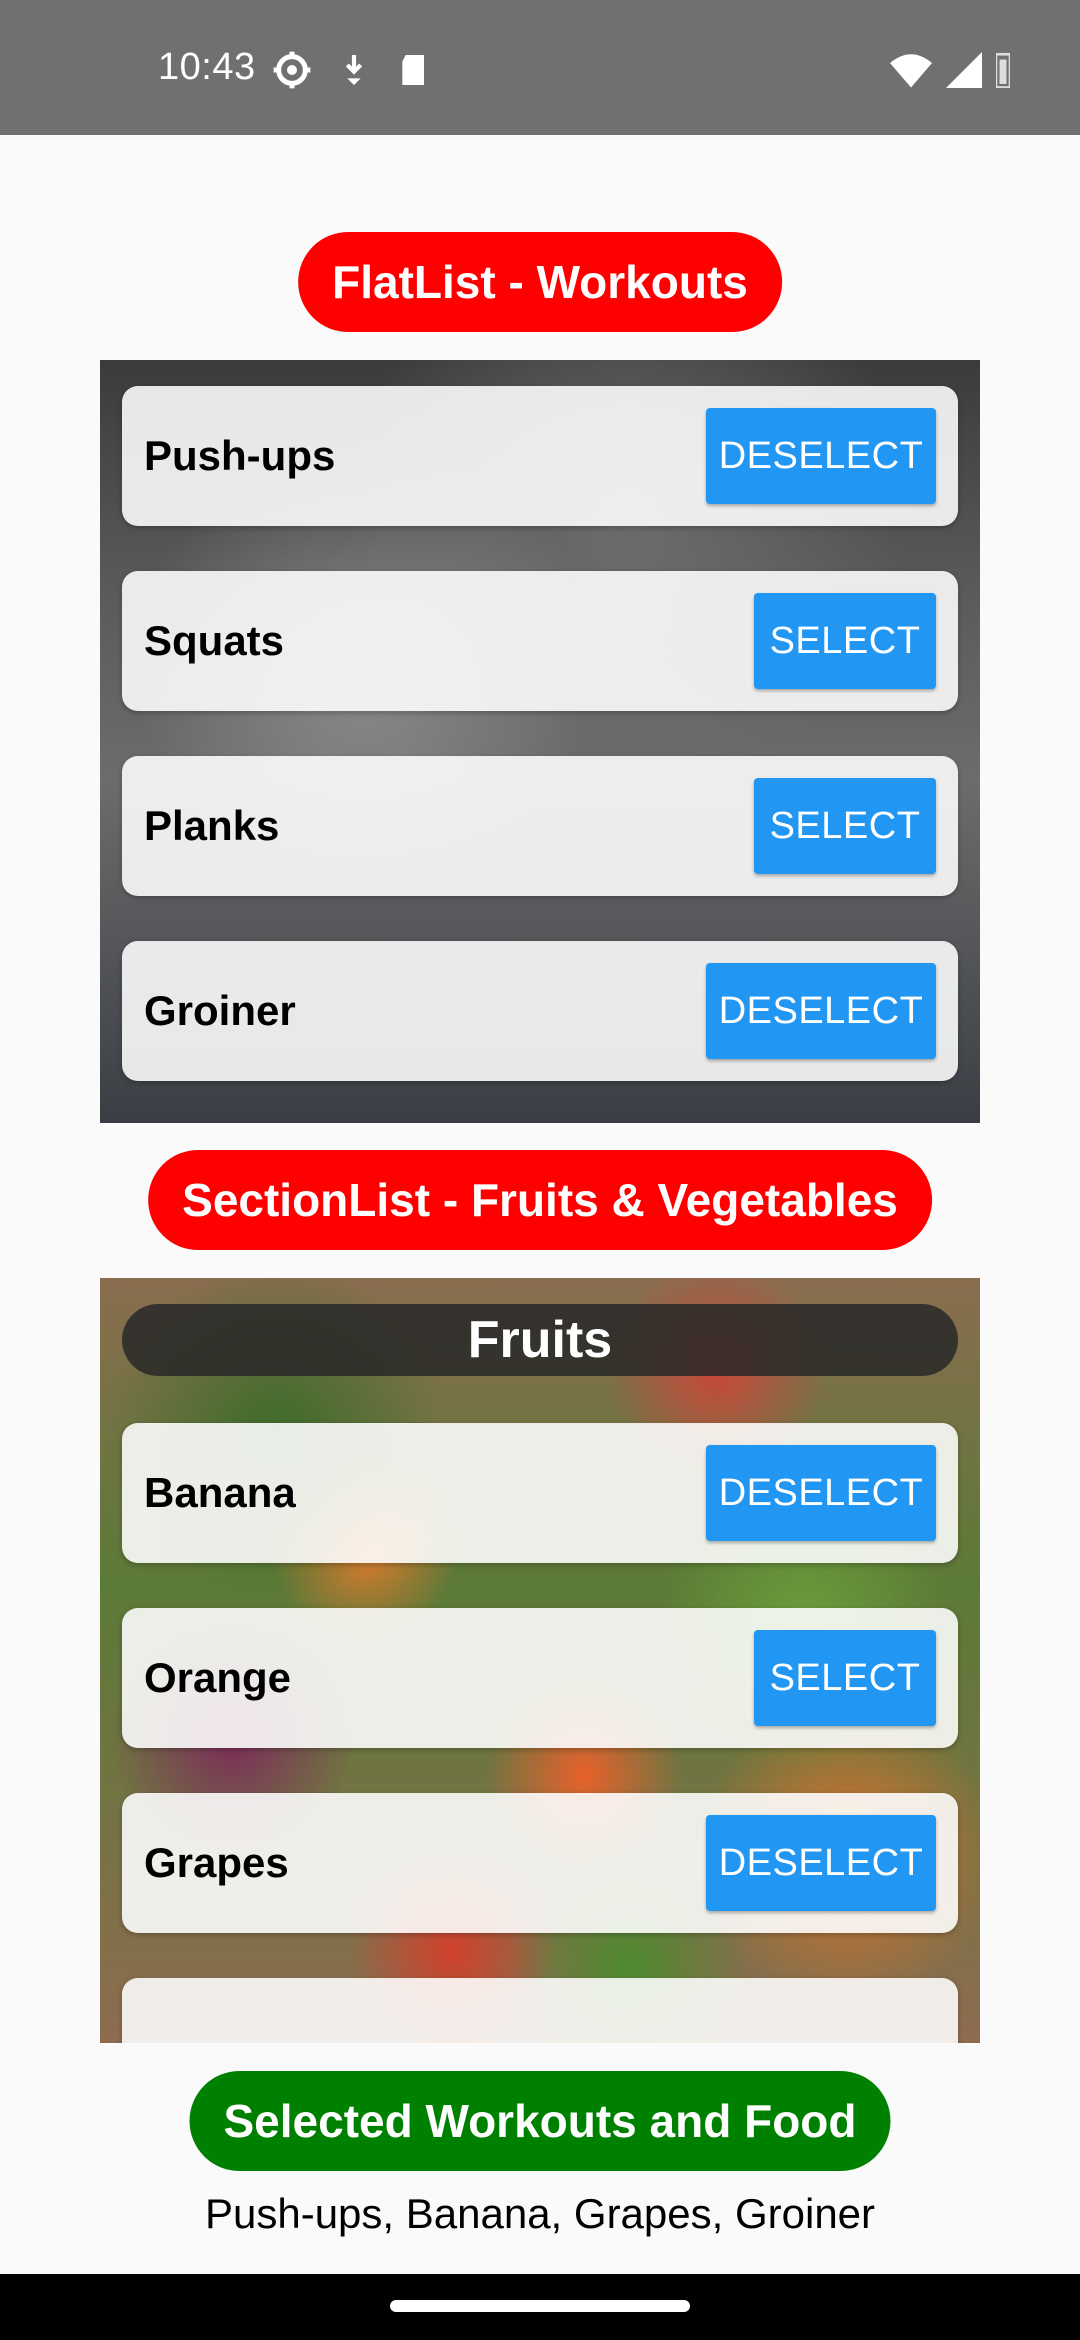  Describe the element at coordinates (540, 456) in the screenshot. I see `list-item: Push-ups DESELECT` at that location.